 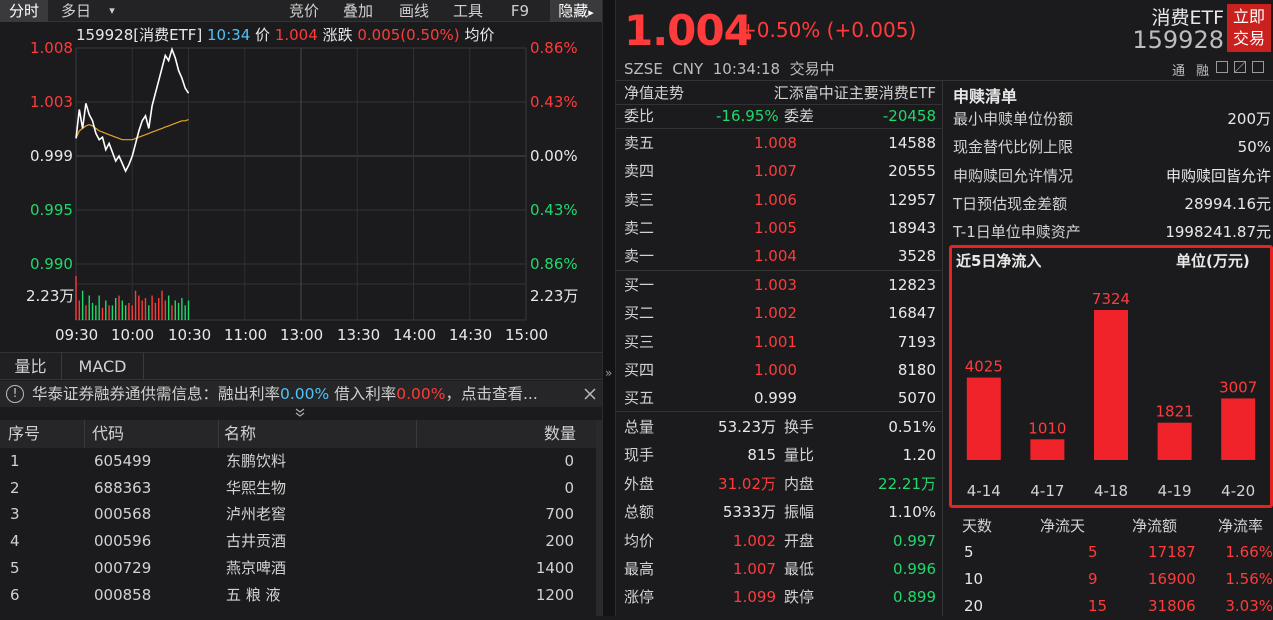 What do you see at coordinates (912, 143) in the screenshot?
I see `ask-volume: 14588` at bounding box center [912, 143].